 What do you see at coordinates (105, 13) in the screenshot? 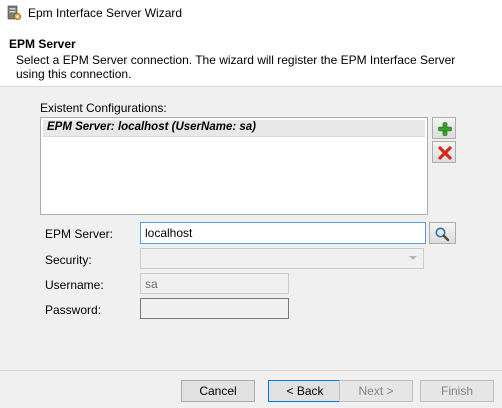
I see `window-title: Epm Interface Server Wizard` at bounding box center [105, 13].